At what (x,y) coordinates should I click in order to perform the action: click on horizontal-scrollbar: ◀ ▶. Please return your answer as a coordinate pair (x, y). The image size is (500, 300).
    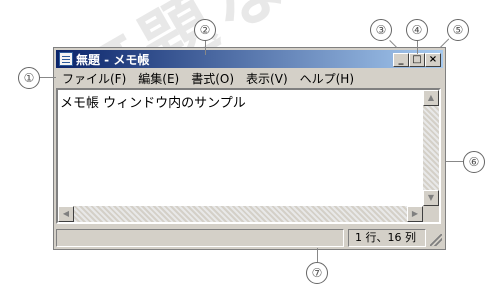
    Looking at the image, I should click on (240, 214).